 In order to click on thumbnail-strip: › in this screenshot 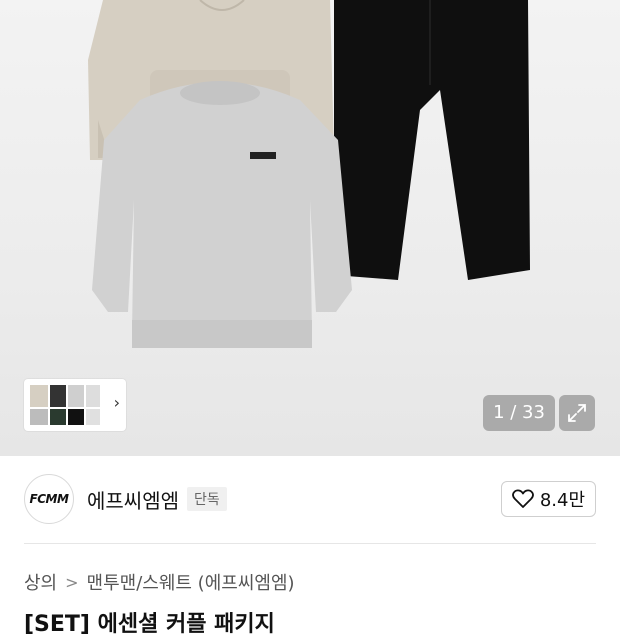, I will do `click(75, 405)`.